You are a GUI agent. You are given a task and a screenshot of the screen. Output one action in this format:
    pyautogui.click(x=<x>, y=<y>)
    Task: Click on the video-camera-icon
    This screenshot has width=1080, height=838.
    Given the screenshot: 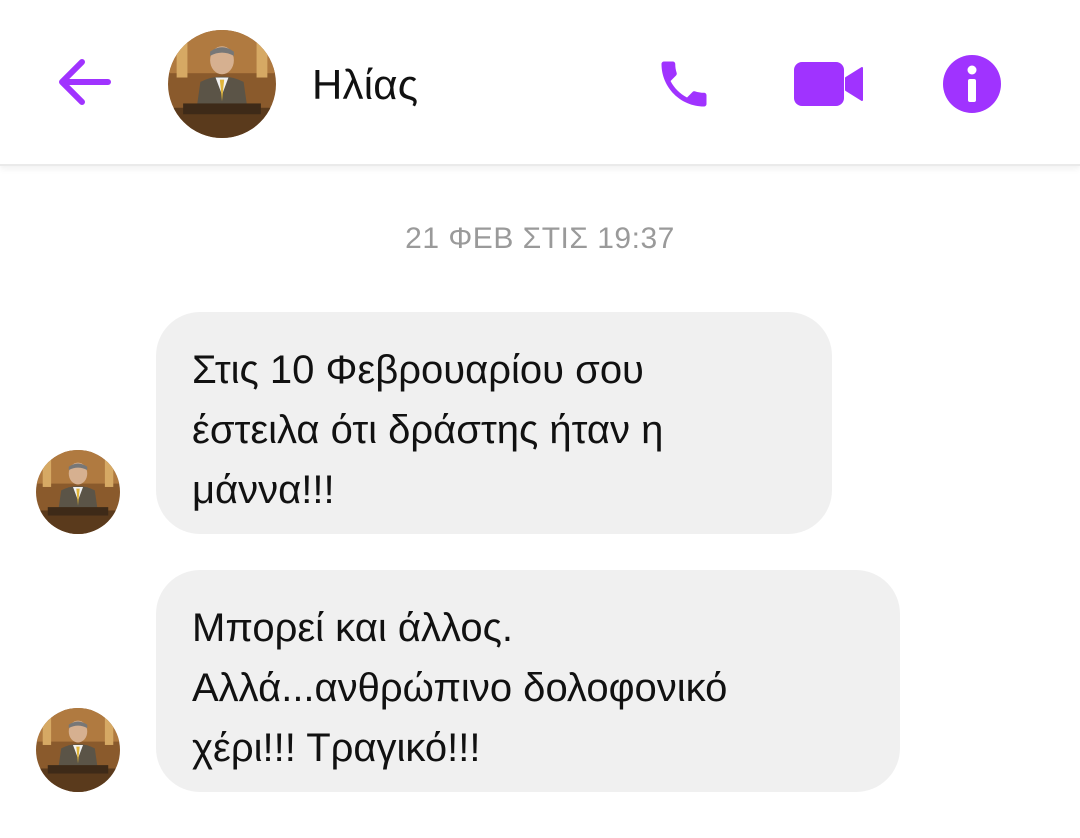 What is the action you would take?
    pyautogui.click(x=828, y=84)
    